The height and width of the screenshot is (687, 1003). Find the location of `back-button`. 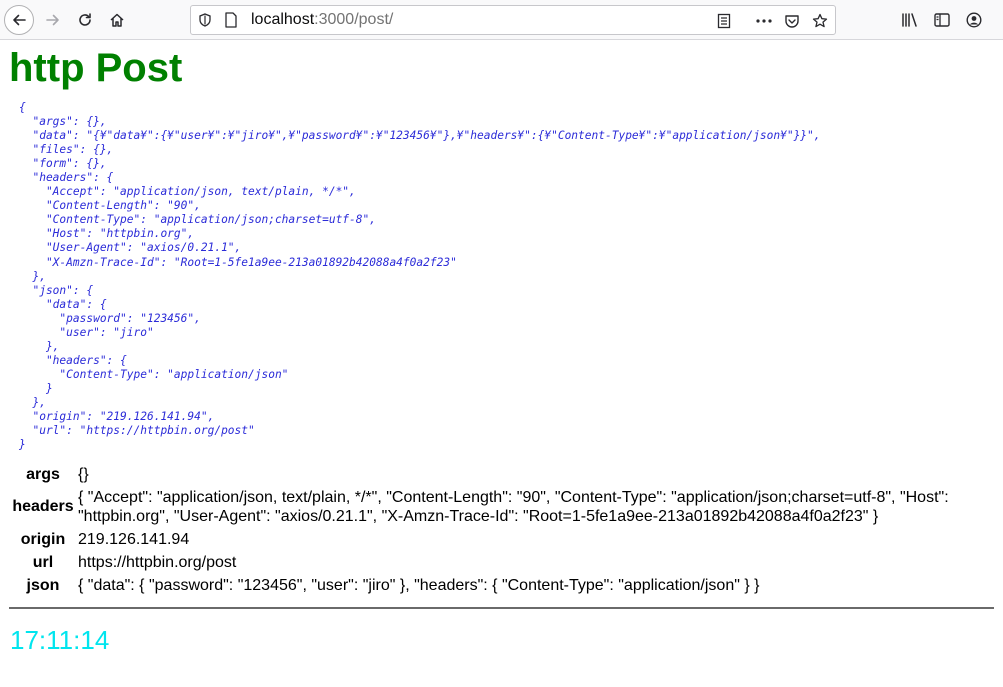

back-button is located at coordinates (19, 20).